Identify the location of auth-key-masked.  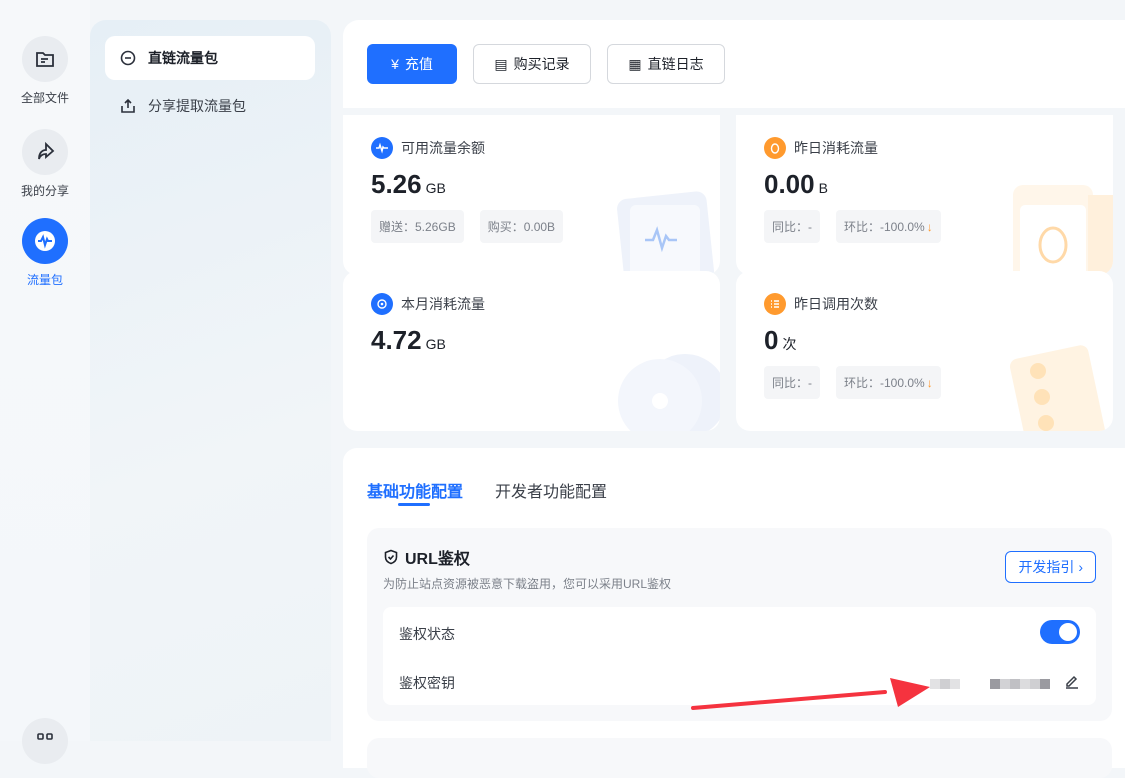
(990, 684).